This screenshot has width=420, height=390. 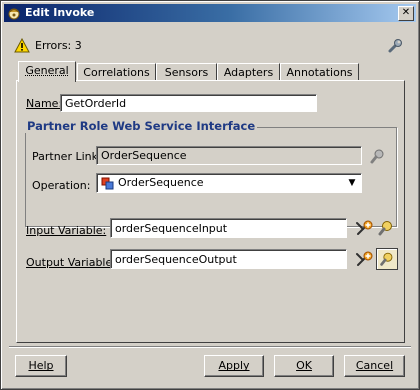 I want to click on button-separator, so click(x=210, y=347).